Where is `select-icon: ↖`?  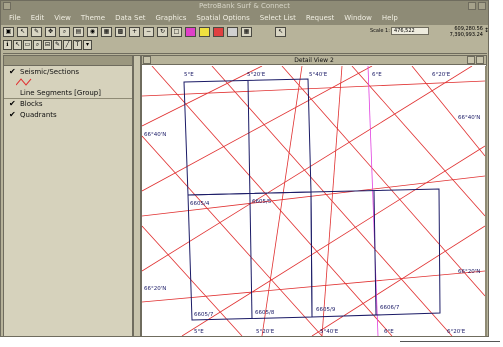
select-icon: ↖ is located at coordinates (22, 32).